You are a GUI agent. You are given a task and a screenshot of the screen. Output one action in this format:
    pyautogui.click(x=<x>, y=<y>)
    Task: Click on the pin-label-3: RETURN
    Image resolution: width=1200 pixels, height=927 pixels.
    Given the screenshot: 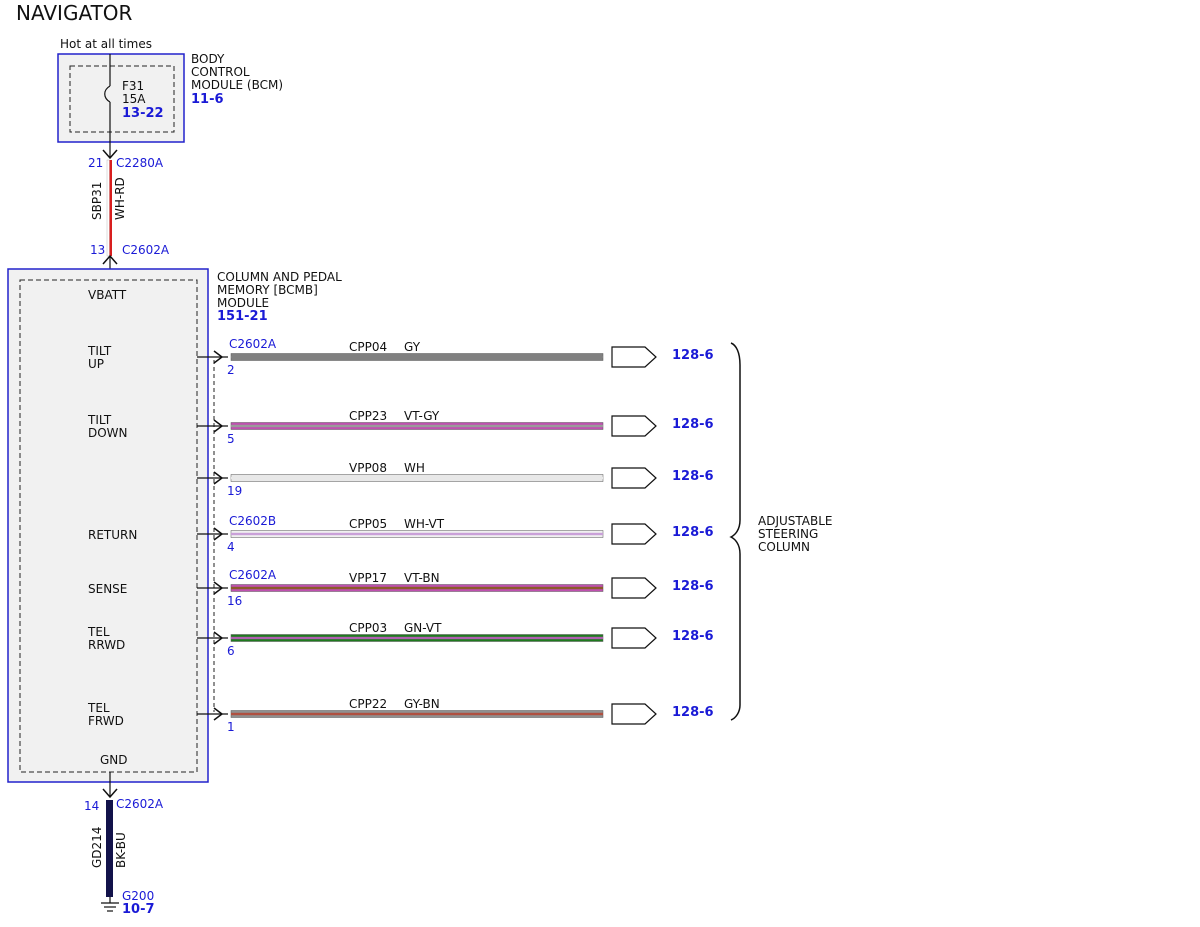 What is the action you would take?
    pyautogui.click(x=112, y=535)
    